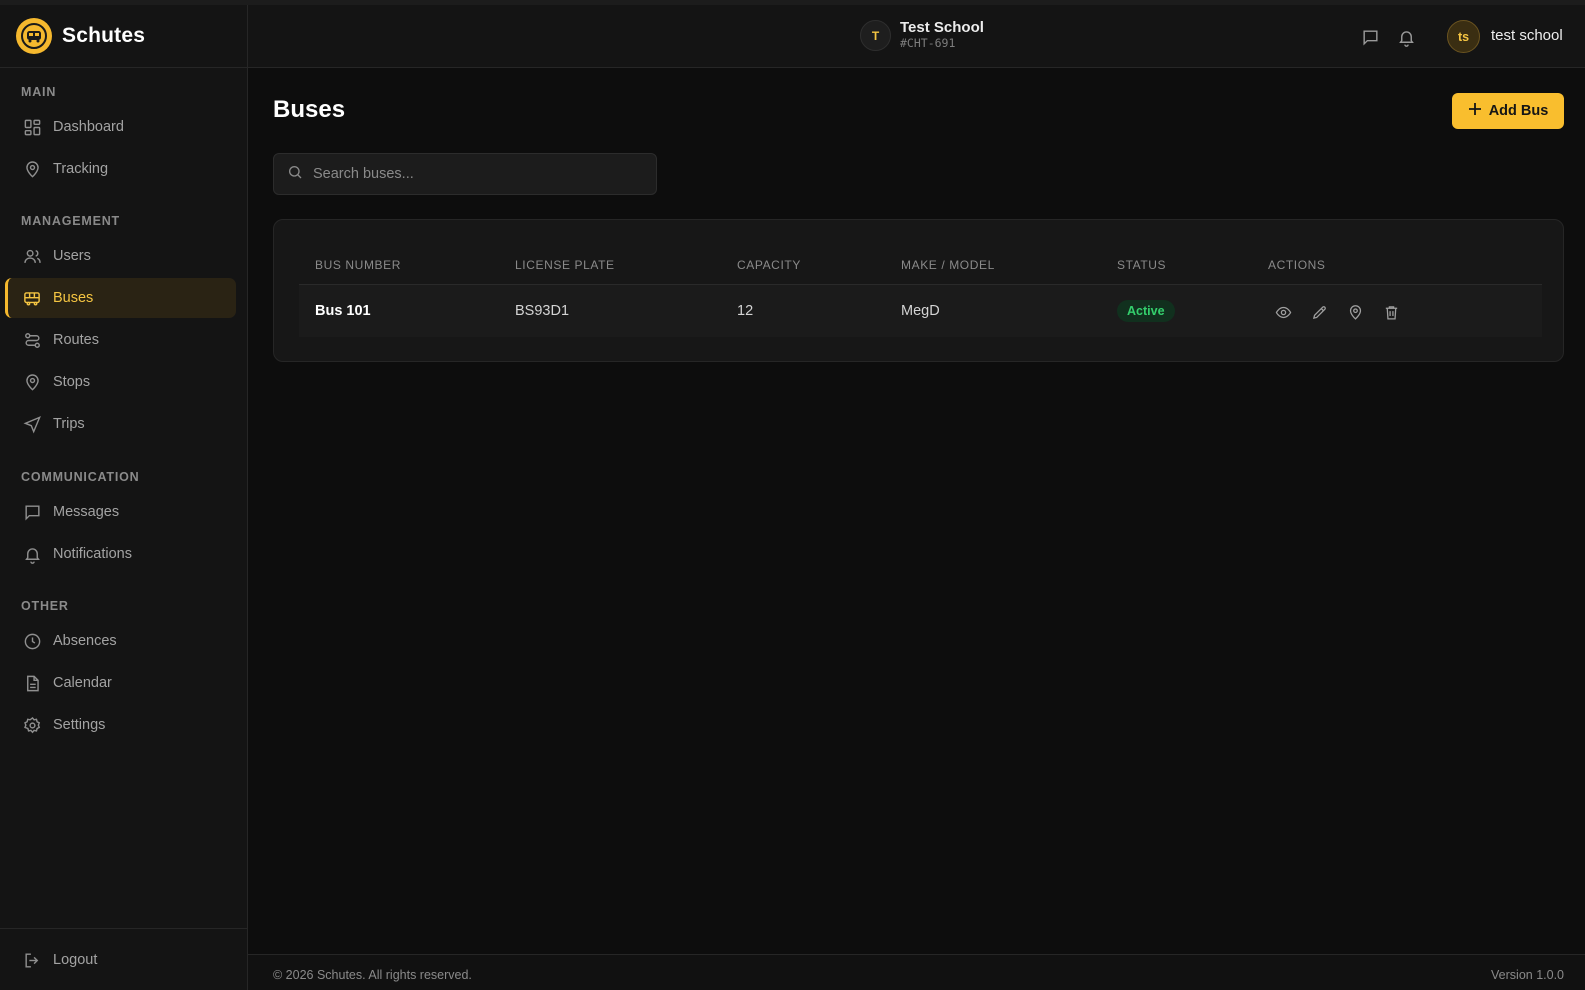 This screenshot has width=1585, height=990. Describe the element at coordinates (72, 256) in the screenshot. I see `sidebar-item-label: Users` at that location.